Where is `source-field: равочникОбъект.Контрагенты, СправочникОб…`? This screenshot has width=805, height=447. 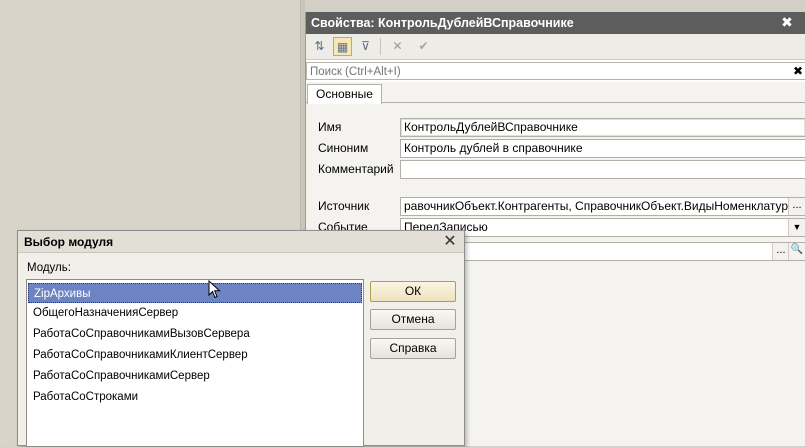 source-field: равочникОбъект.Контрагенты, СправочникОб… is located at coordinates (602, 206).